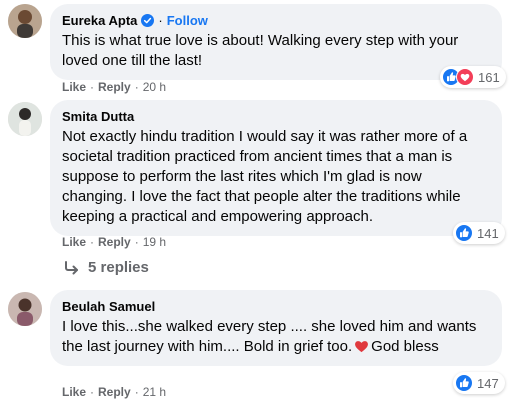 The width and height of the screenshot is (511, 409). What do you see at coordinates (276, 116) in the screenshot?
I see `comment-header: Smita Dutta` at bounding box center [276, 116].